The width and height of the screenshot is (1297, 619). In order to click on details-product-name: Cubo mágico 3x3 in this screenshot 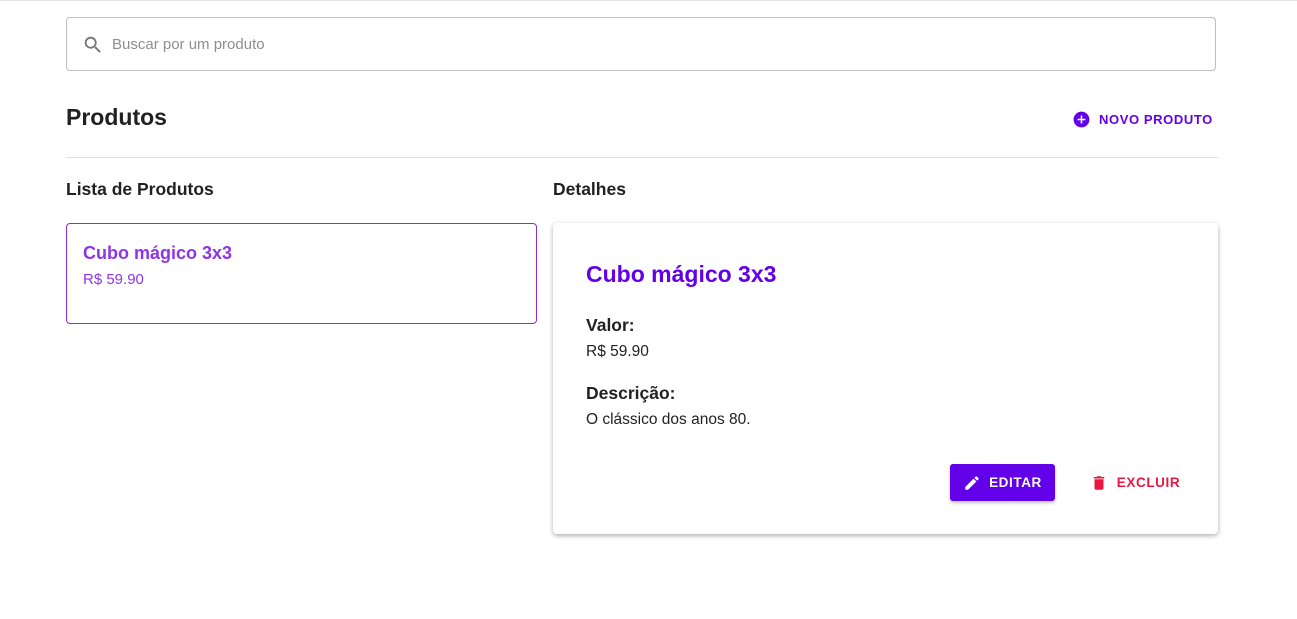, I will do `click(681, 274)`.